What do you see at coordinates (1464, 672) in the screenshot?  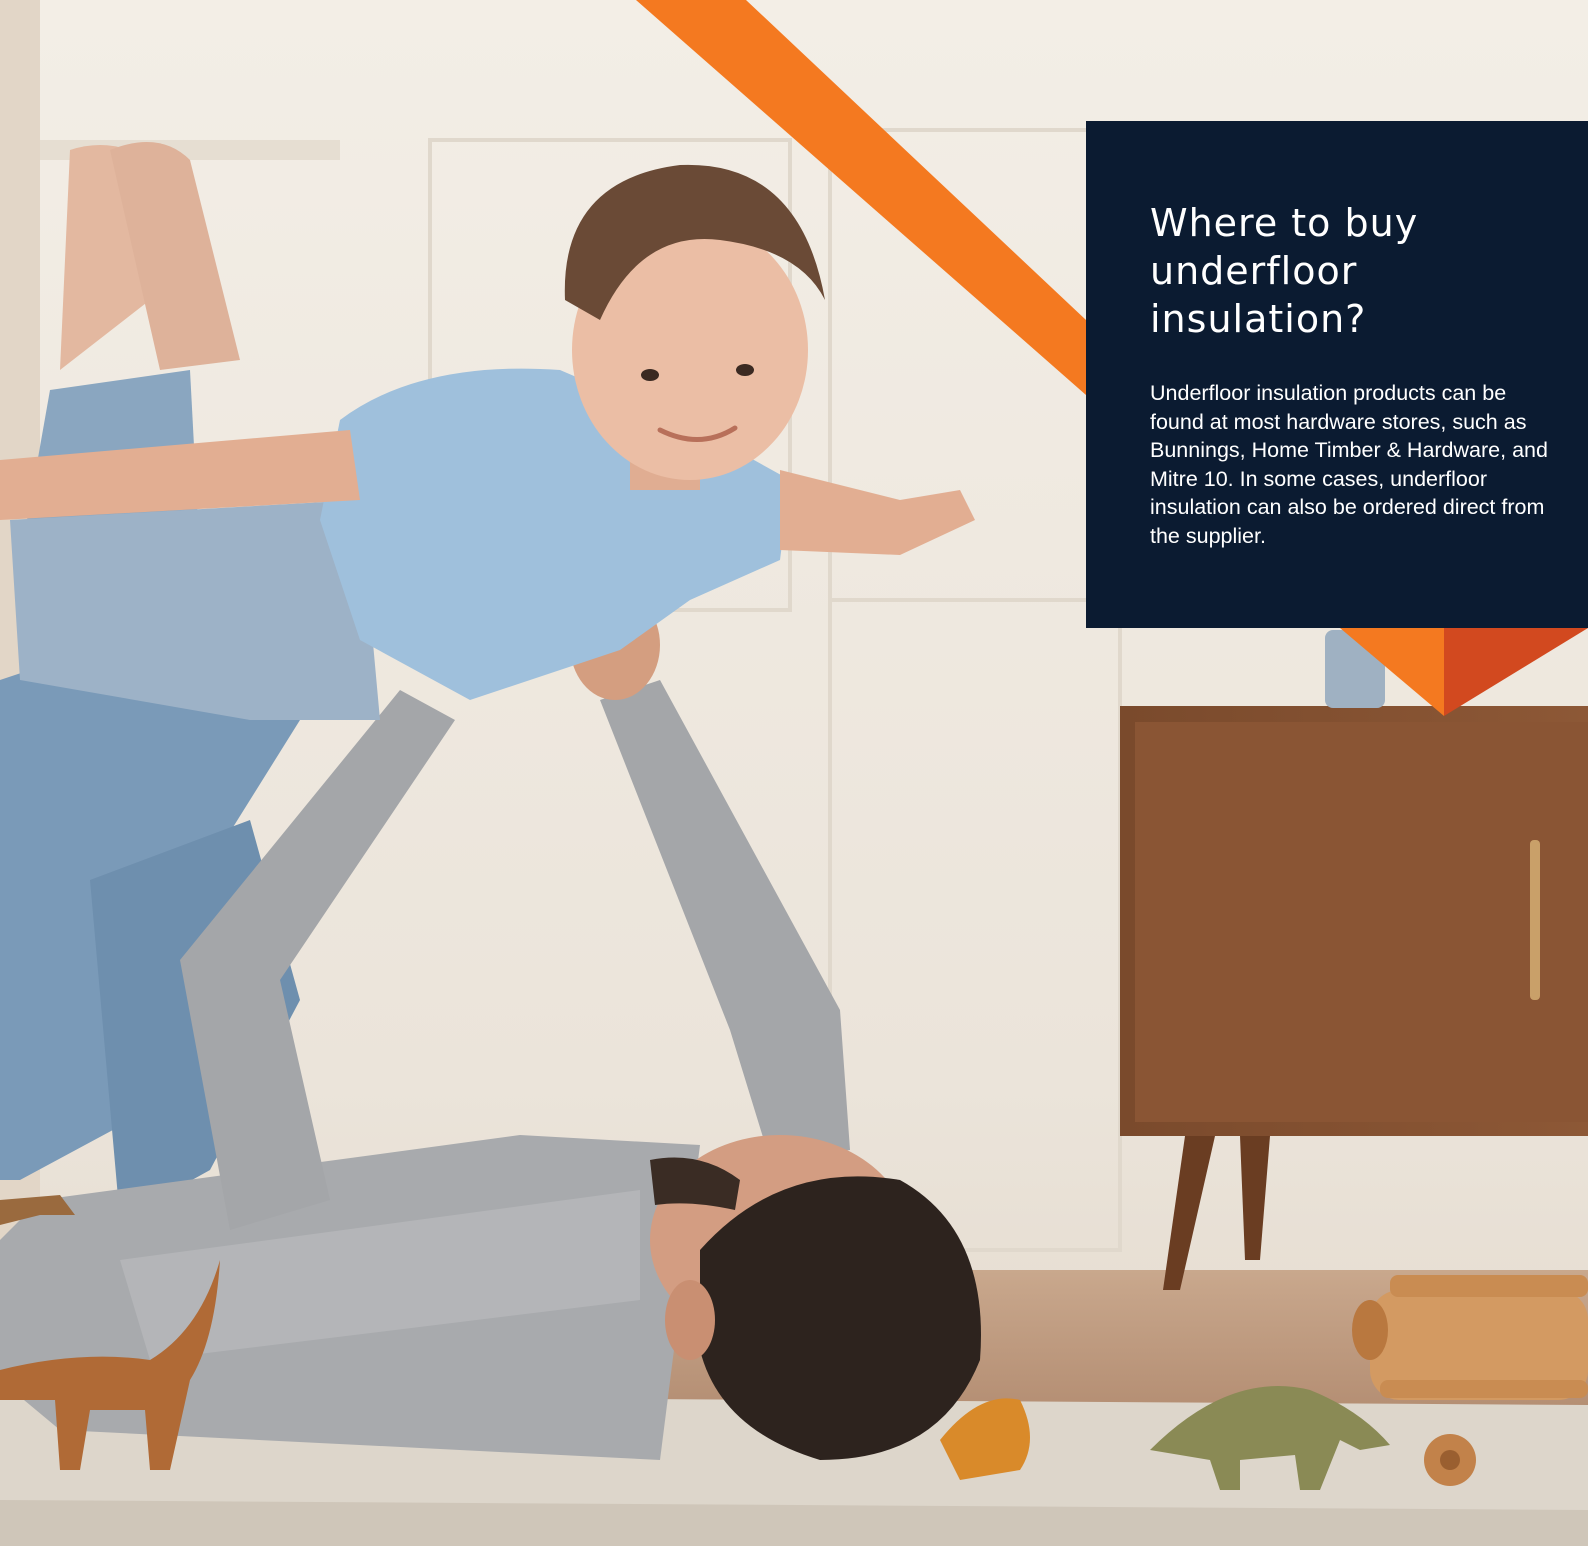 I see `orange-chevron-accent` at bounding box center [1464, 672].